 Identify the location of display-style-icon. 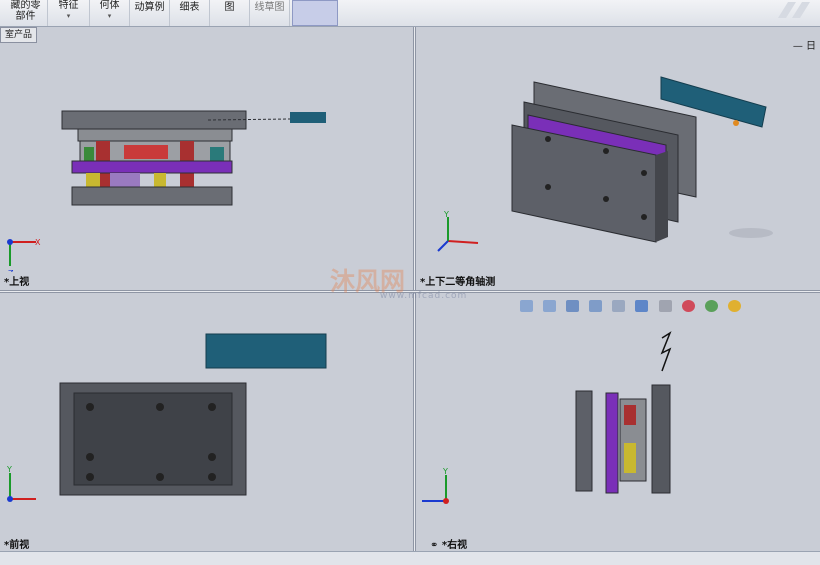
(642, 306).